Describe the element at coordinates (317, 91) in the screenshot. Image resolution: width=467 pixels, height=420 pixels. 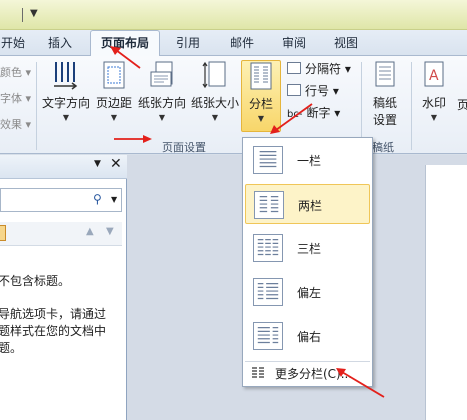
I see `line-numbers-label: 行号` at that location.